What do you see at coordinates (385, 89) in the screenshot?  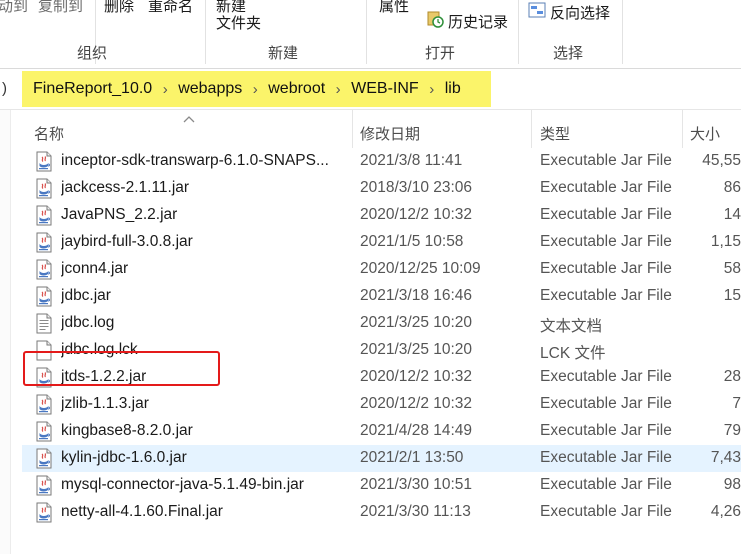 I see `crumb-web-inf: WEB-INF` at bounding box center [385, 89].